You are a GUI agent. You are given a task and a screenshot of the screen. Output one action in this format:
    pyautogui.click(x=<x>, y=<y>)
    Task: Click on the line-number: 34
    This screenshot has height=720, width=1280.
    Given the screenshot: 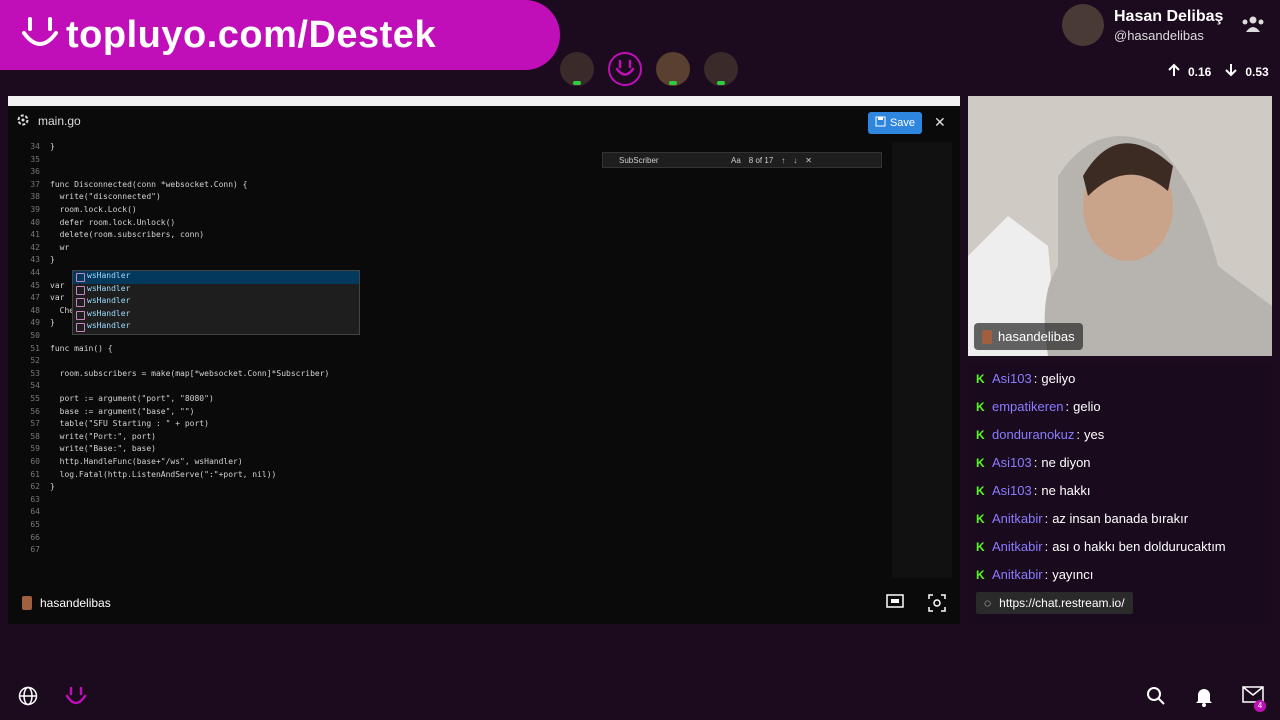 What is the action you would take?
    pyautogui.click(x=35, y=146)
    